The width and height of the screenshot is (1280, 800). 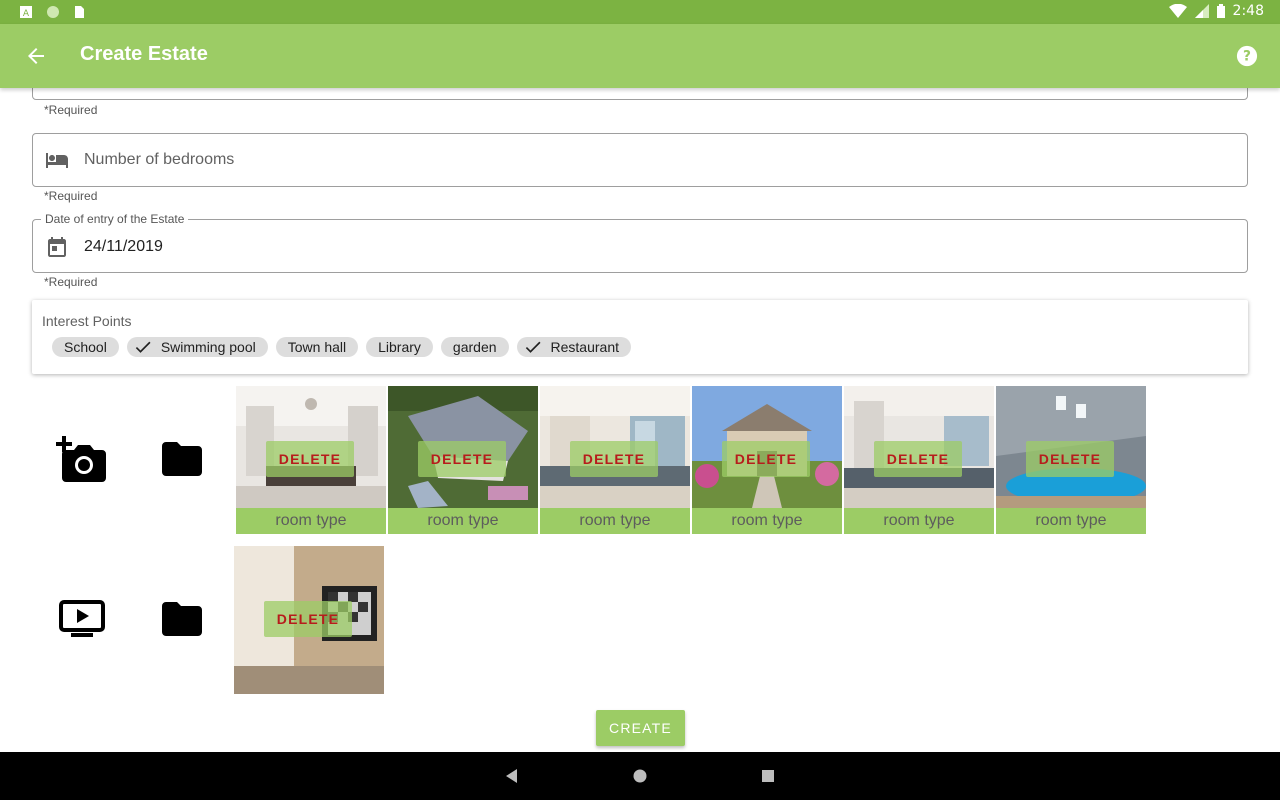 What do you see at coordinates (1177, 11) in the screenshot?
I see `wifi-icon` at bounding box center [1177, 11].